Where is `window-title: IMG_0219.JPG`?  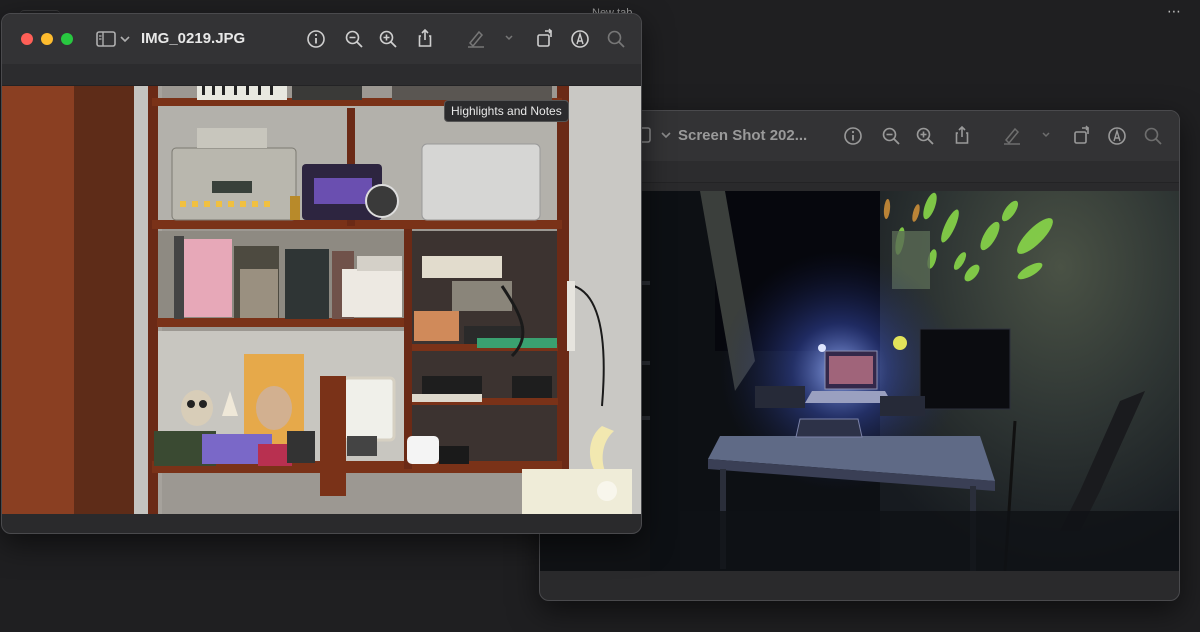
window-title: IMG_0219.JPG is located at coordinates (193, 38).